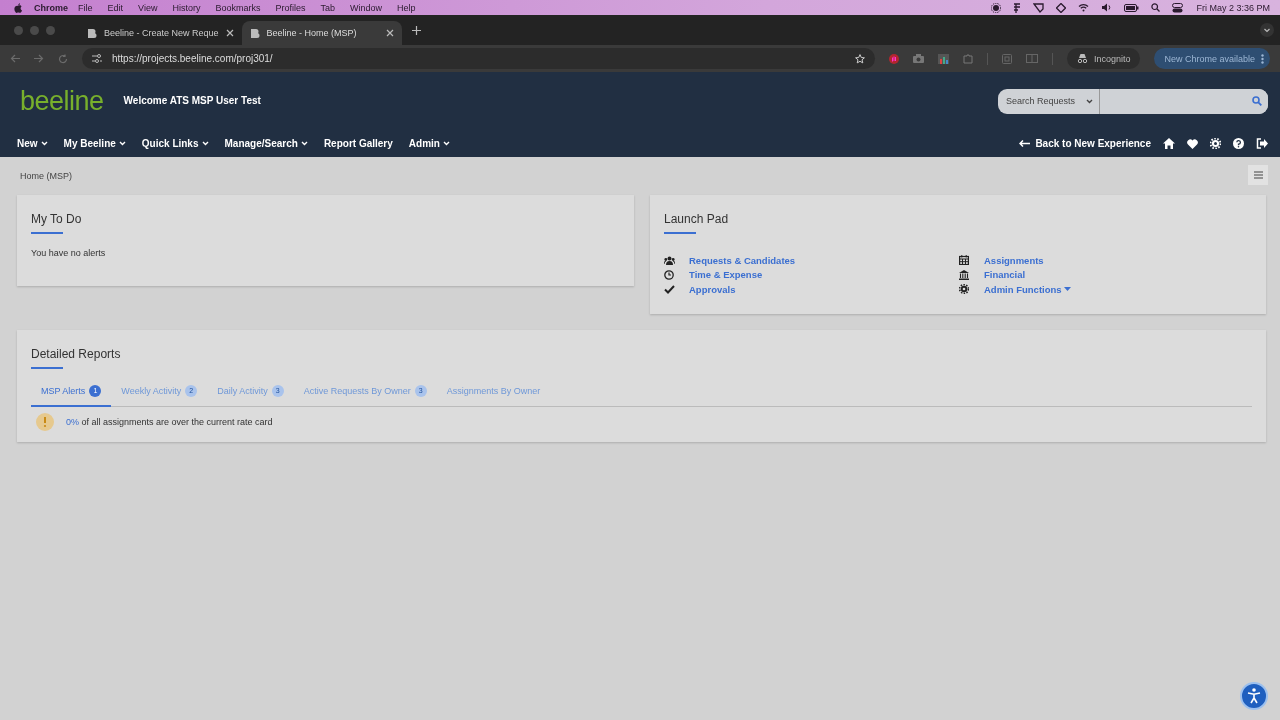 This screenshot has width=1280, height=720. Describe the element at coordinates (1014, 260) in the screenshot. I see `launch-pad-link: Assignments` at that location.